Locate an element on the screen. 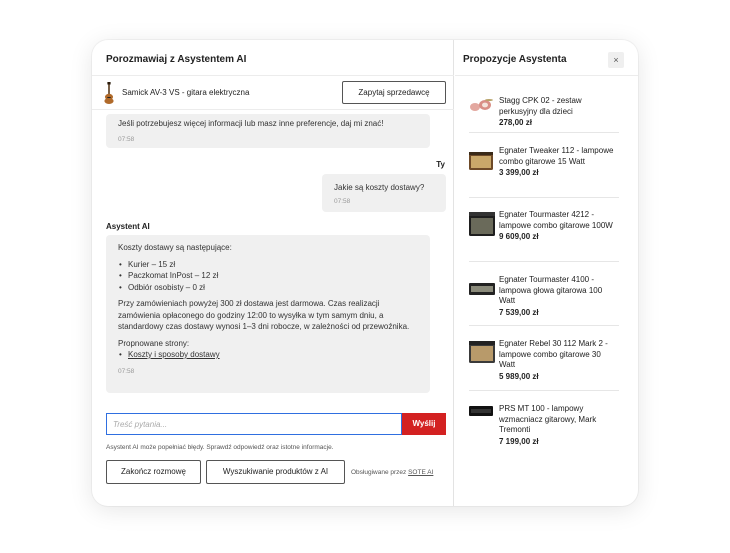 This screenshot has width=730, height=553. powered-by: Obsługiwane przez SOTE AI is located at coordinates (392, 472).